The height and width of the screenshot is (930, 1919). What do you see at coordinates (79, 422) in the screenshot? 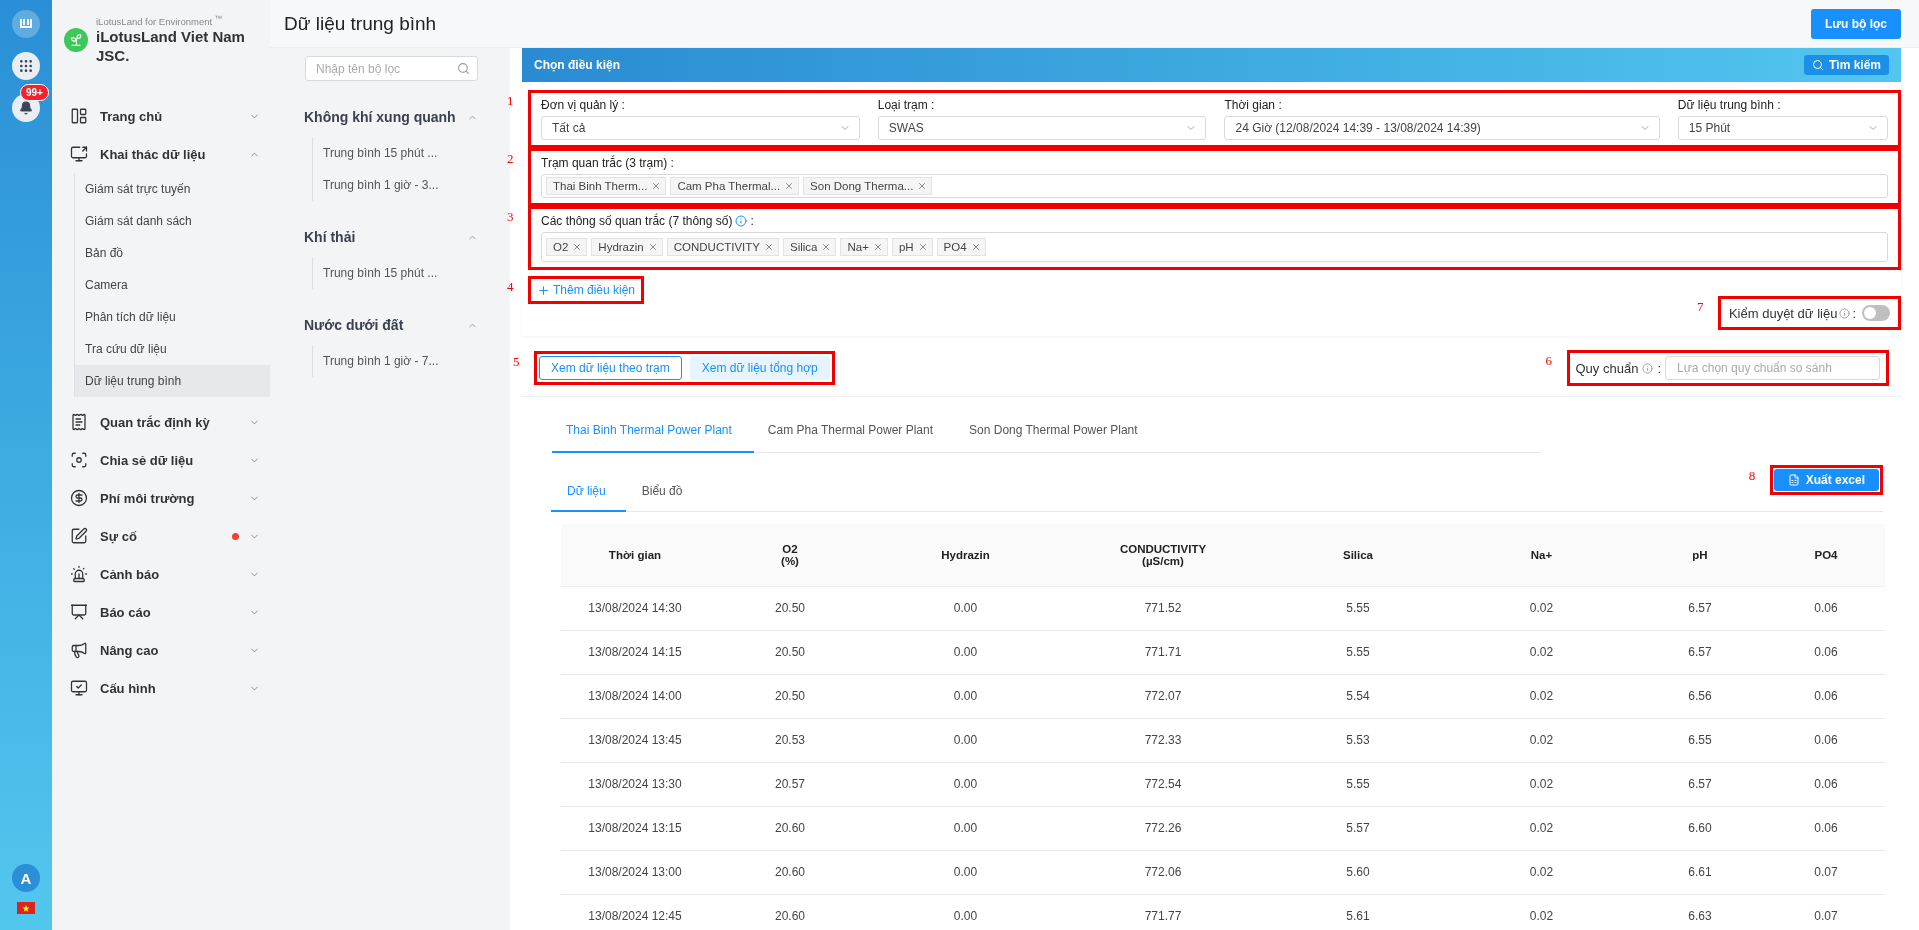
I see `document-icon` at bounding box center [79, 422].